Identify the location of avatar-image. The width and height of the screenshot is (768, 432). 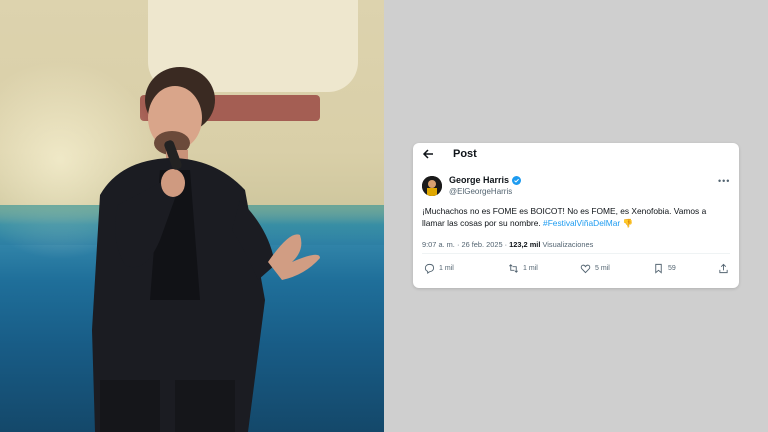
(432, 186).